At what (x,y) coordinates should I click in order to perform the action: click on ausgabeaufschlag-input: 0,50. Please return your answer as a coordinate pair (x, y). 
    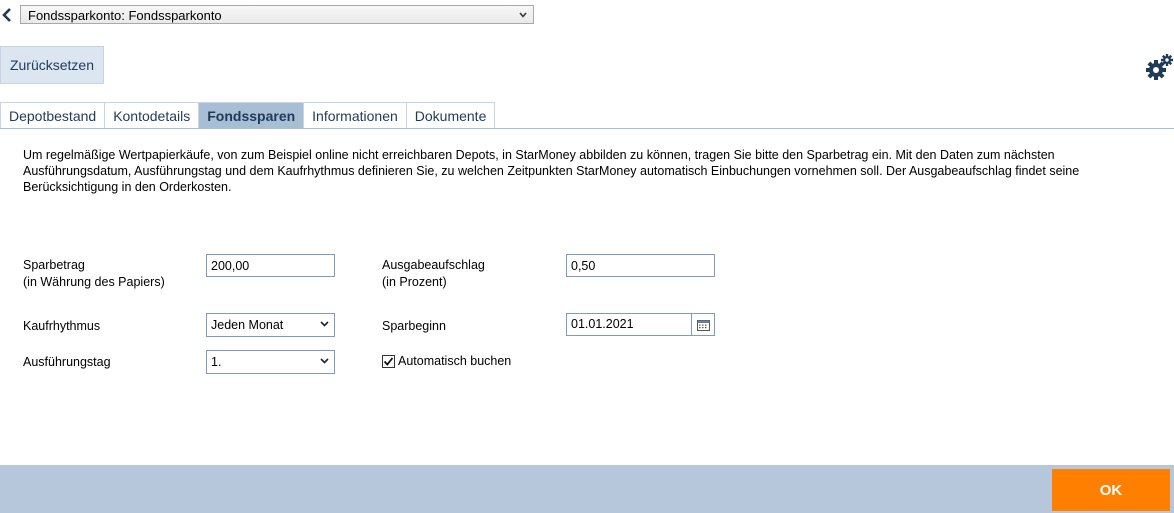
    Looking at the image, I should click on (640, 265).